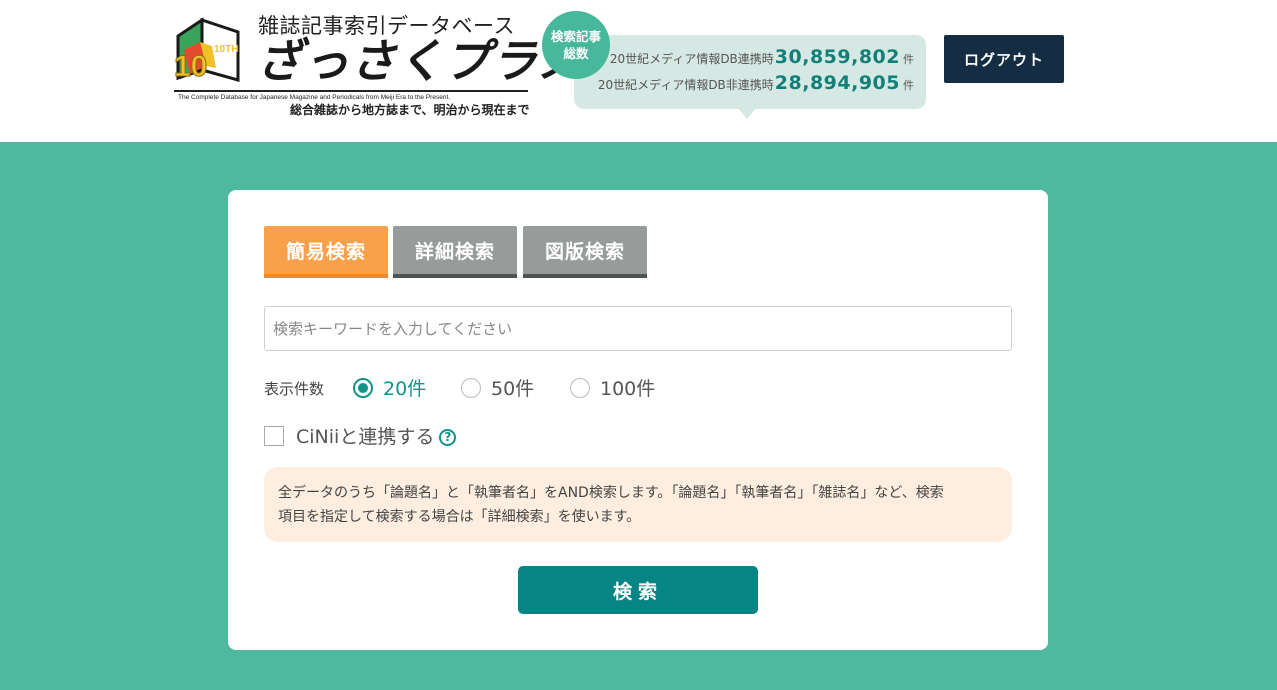  Describe the element at coordinates (513, 389) in the screenshot. I see `count-option-label: 50件` at that location.